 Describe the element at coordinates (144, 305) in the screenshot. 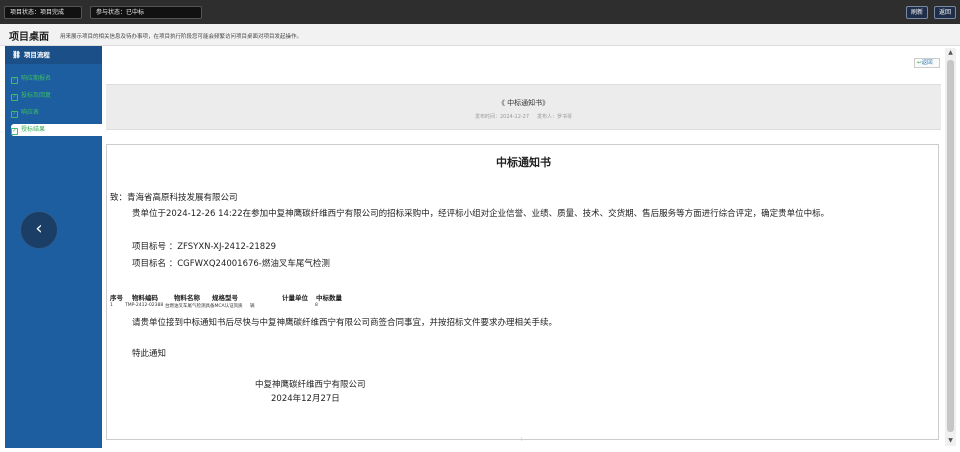

I see `cell: TMP-2412-02388` at that location.